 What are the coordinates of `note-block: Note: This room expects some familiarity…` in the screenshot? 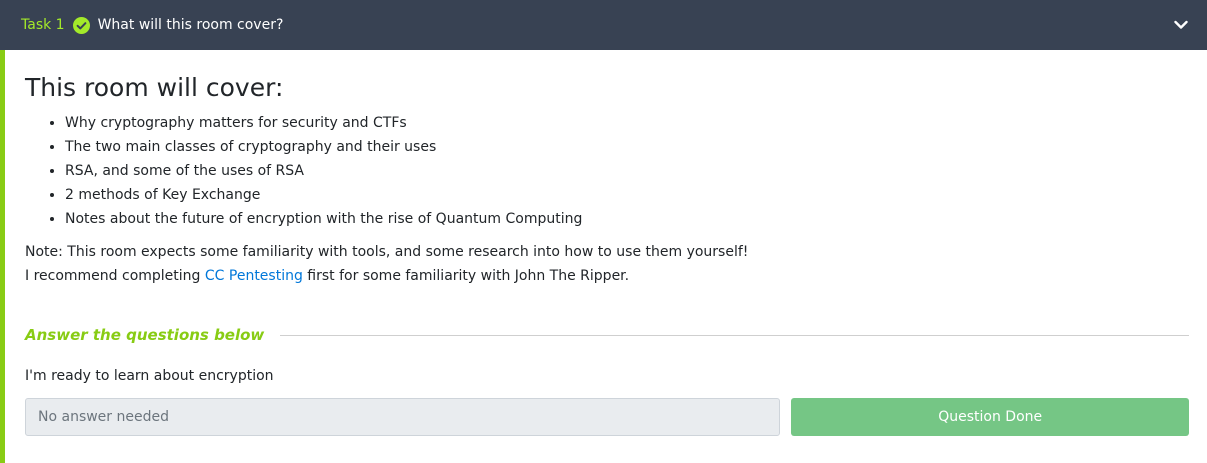 It's located at (607, 264).